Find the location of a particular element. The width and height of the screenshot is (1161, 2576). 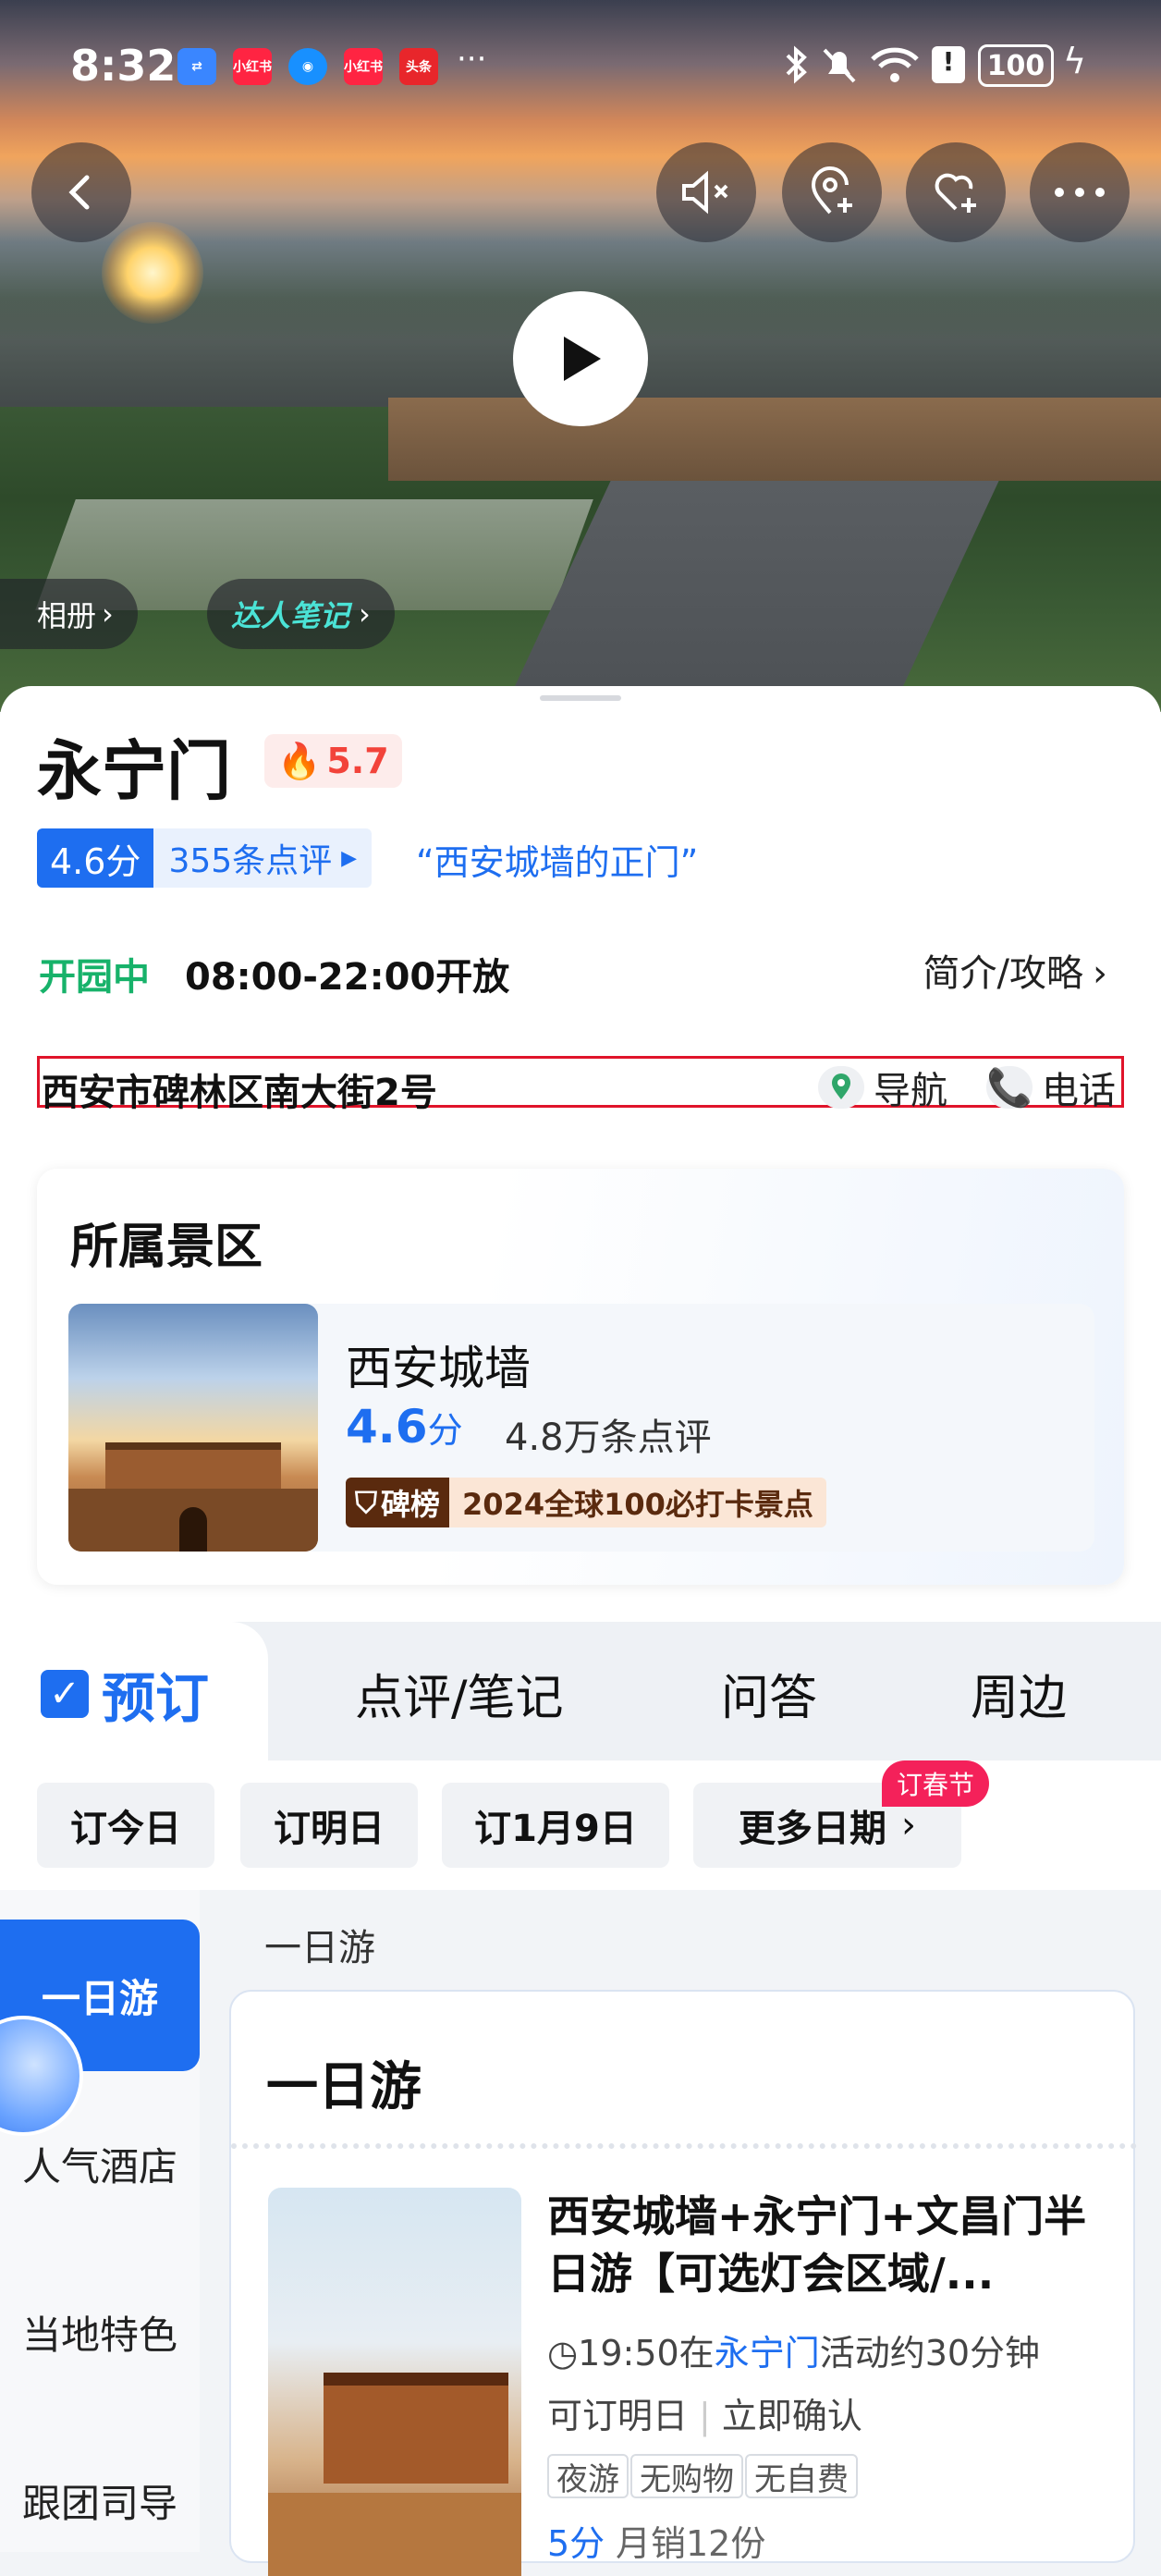

phone-icon: 📞 is located at coordinates (1009, 1088).